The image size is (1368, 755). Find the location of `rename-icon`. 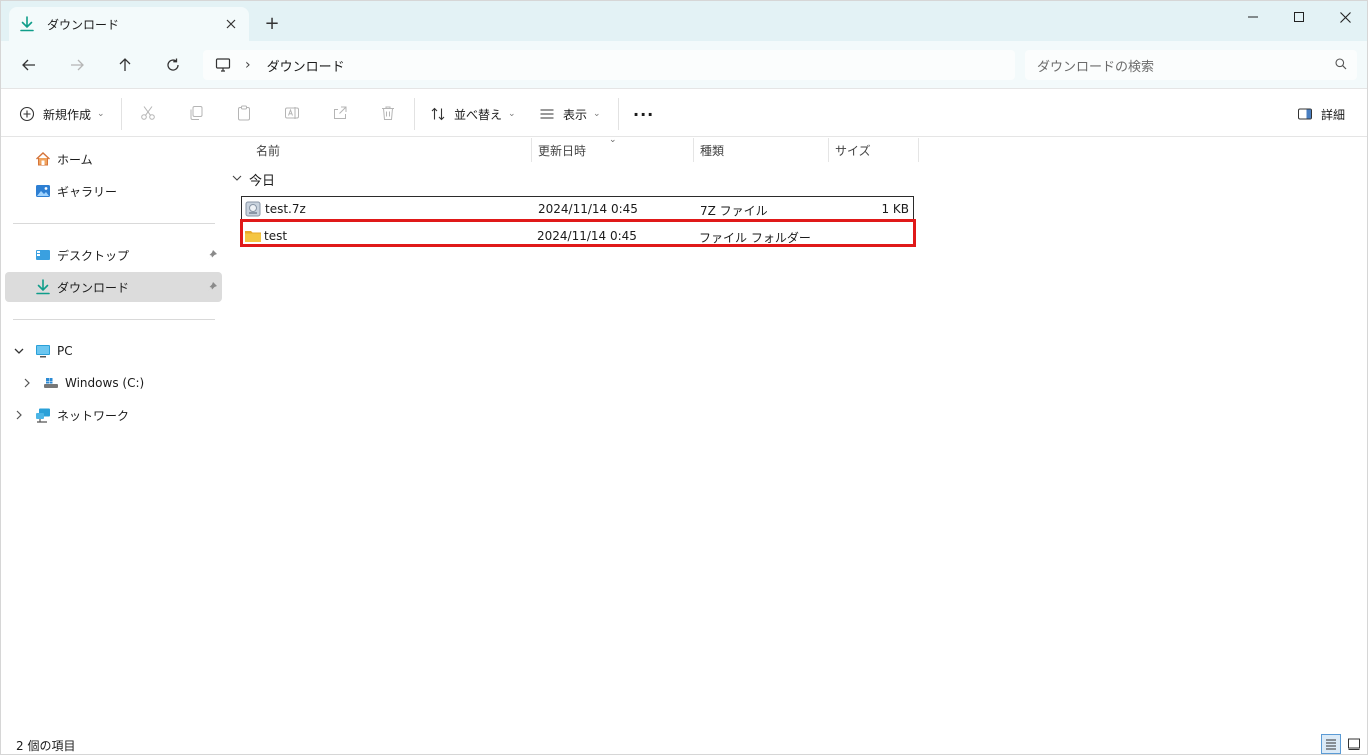

rename-icon is located at coordinates (292, 113).